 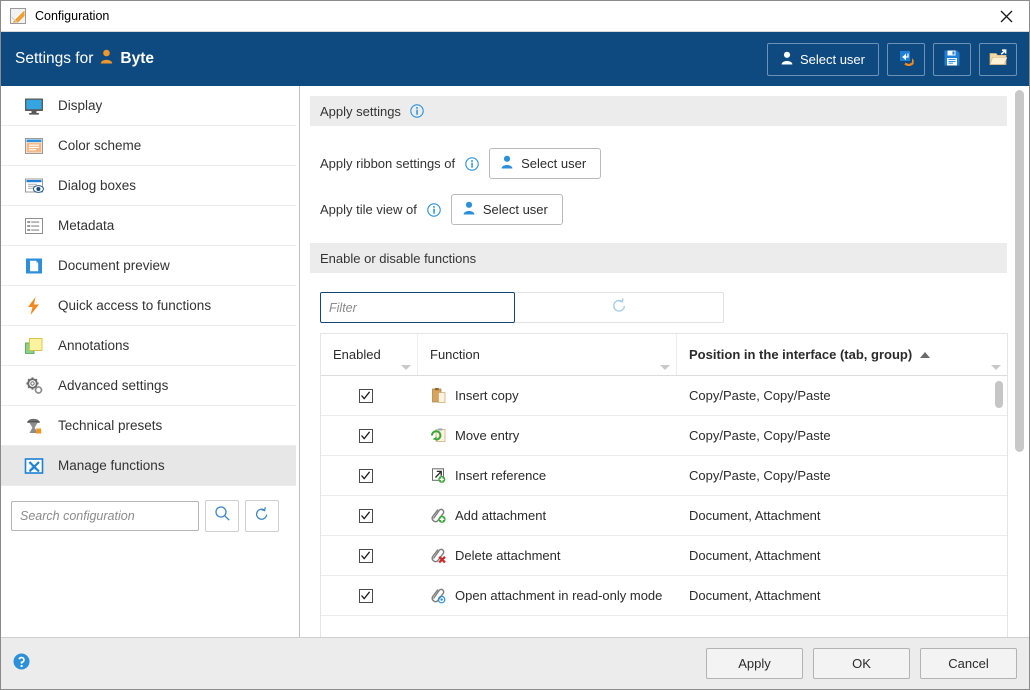 I want to click on import-settings-button, so click(x=906, y=59).